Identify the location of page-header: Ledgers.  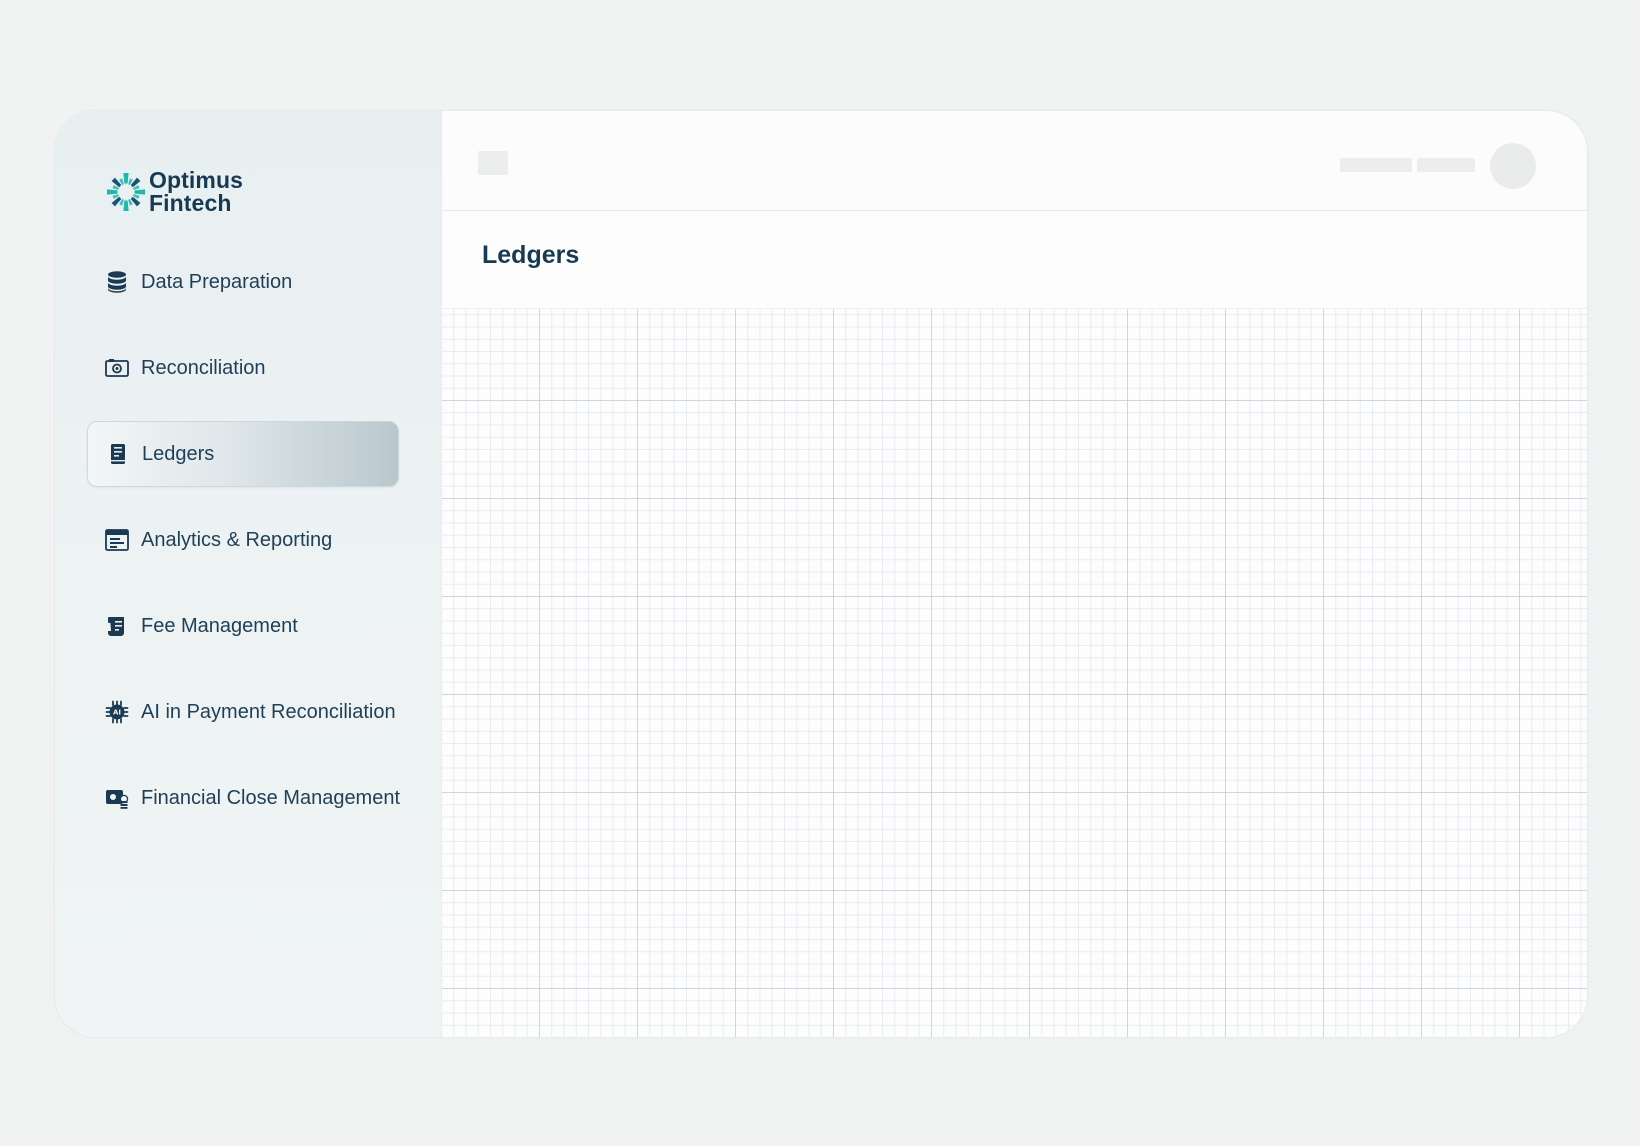
(1014, 260).